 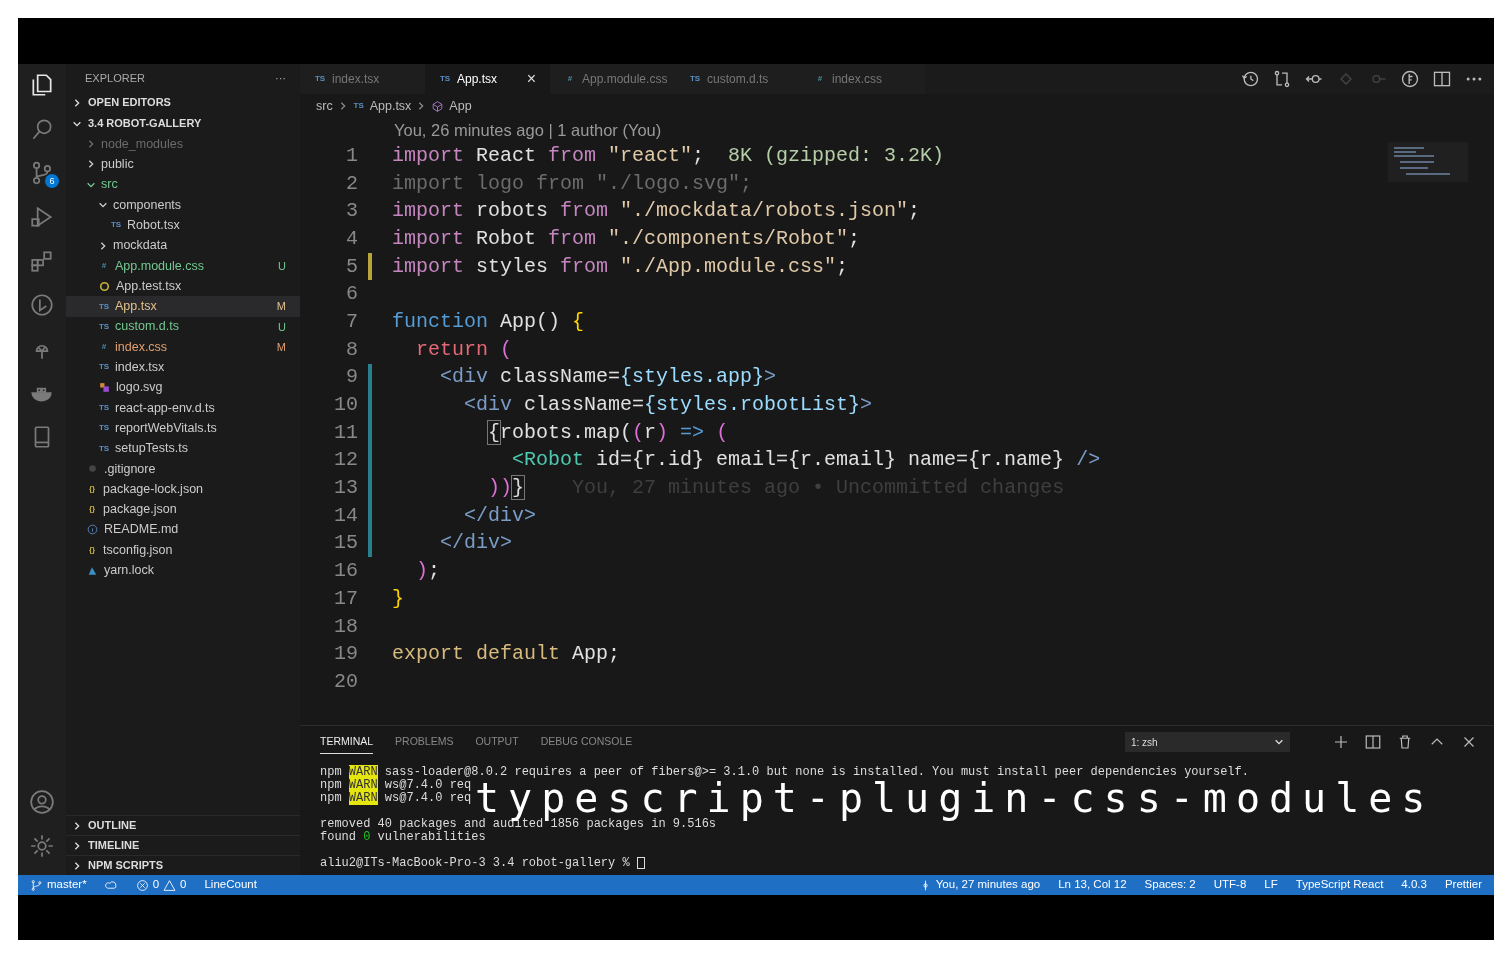 What do you see at coordinates (476, 543) in the screenshot?
I see `code-line: </div>` at bounding box center [476, 543].